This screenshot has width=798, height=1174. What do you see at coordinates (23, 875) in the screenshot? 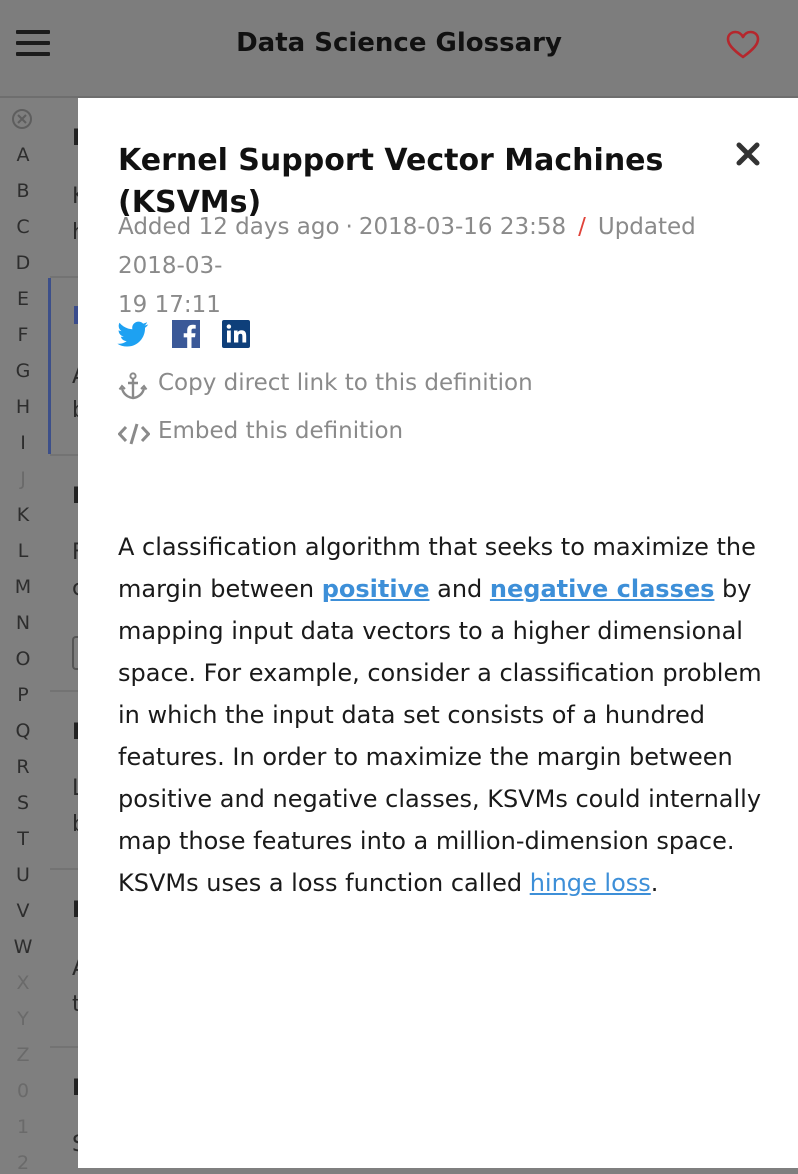
I see `alphabet-letter-u: U` at bounding box center [23, 875].